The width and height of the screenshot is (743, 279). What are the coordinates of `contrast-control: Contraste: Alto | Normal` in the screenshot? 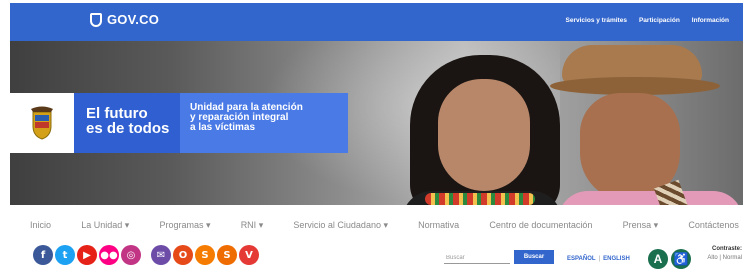 It's located at (718, 253).